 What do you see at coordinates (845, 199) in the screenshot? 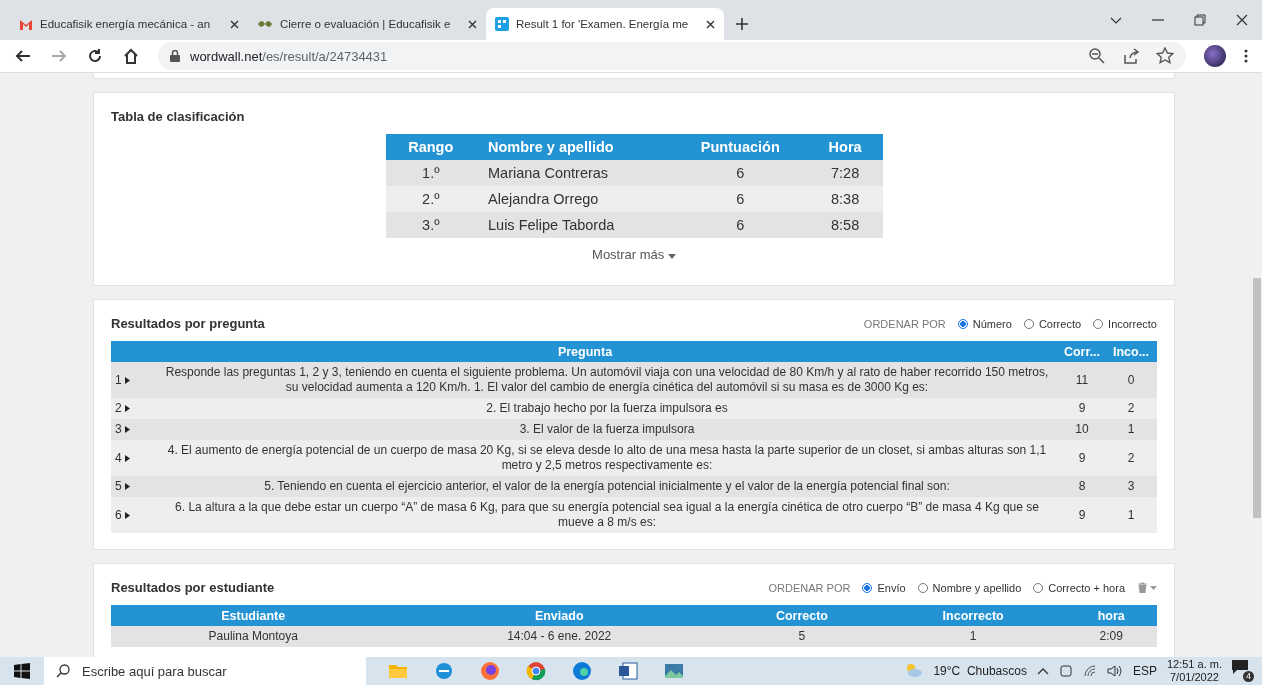
I see `table-cell: 8:38` at bounding box center [845, 199].